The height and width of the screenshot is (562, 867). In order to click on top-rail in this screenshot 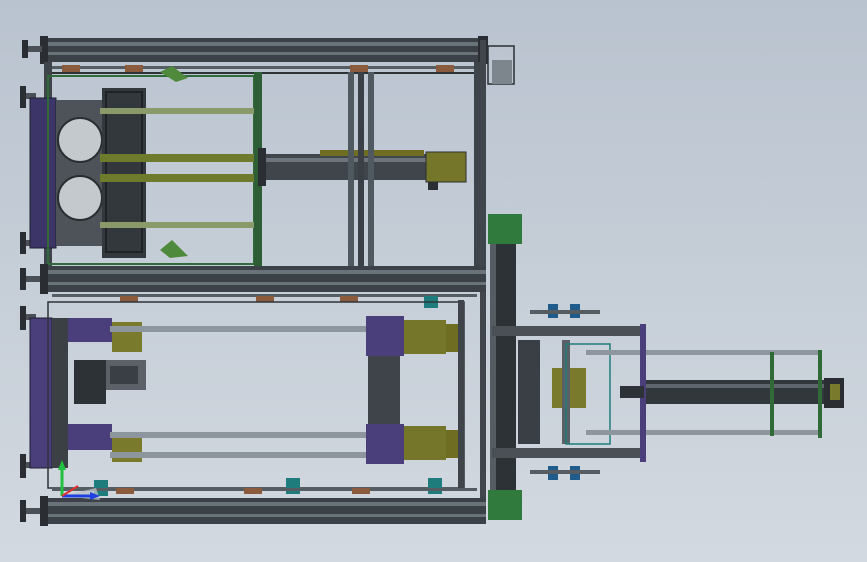, I will do `click(265, 50)`.